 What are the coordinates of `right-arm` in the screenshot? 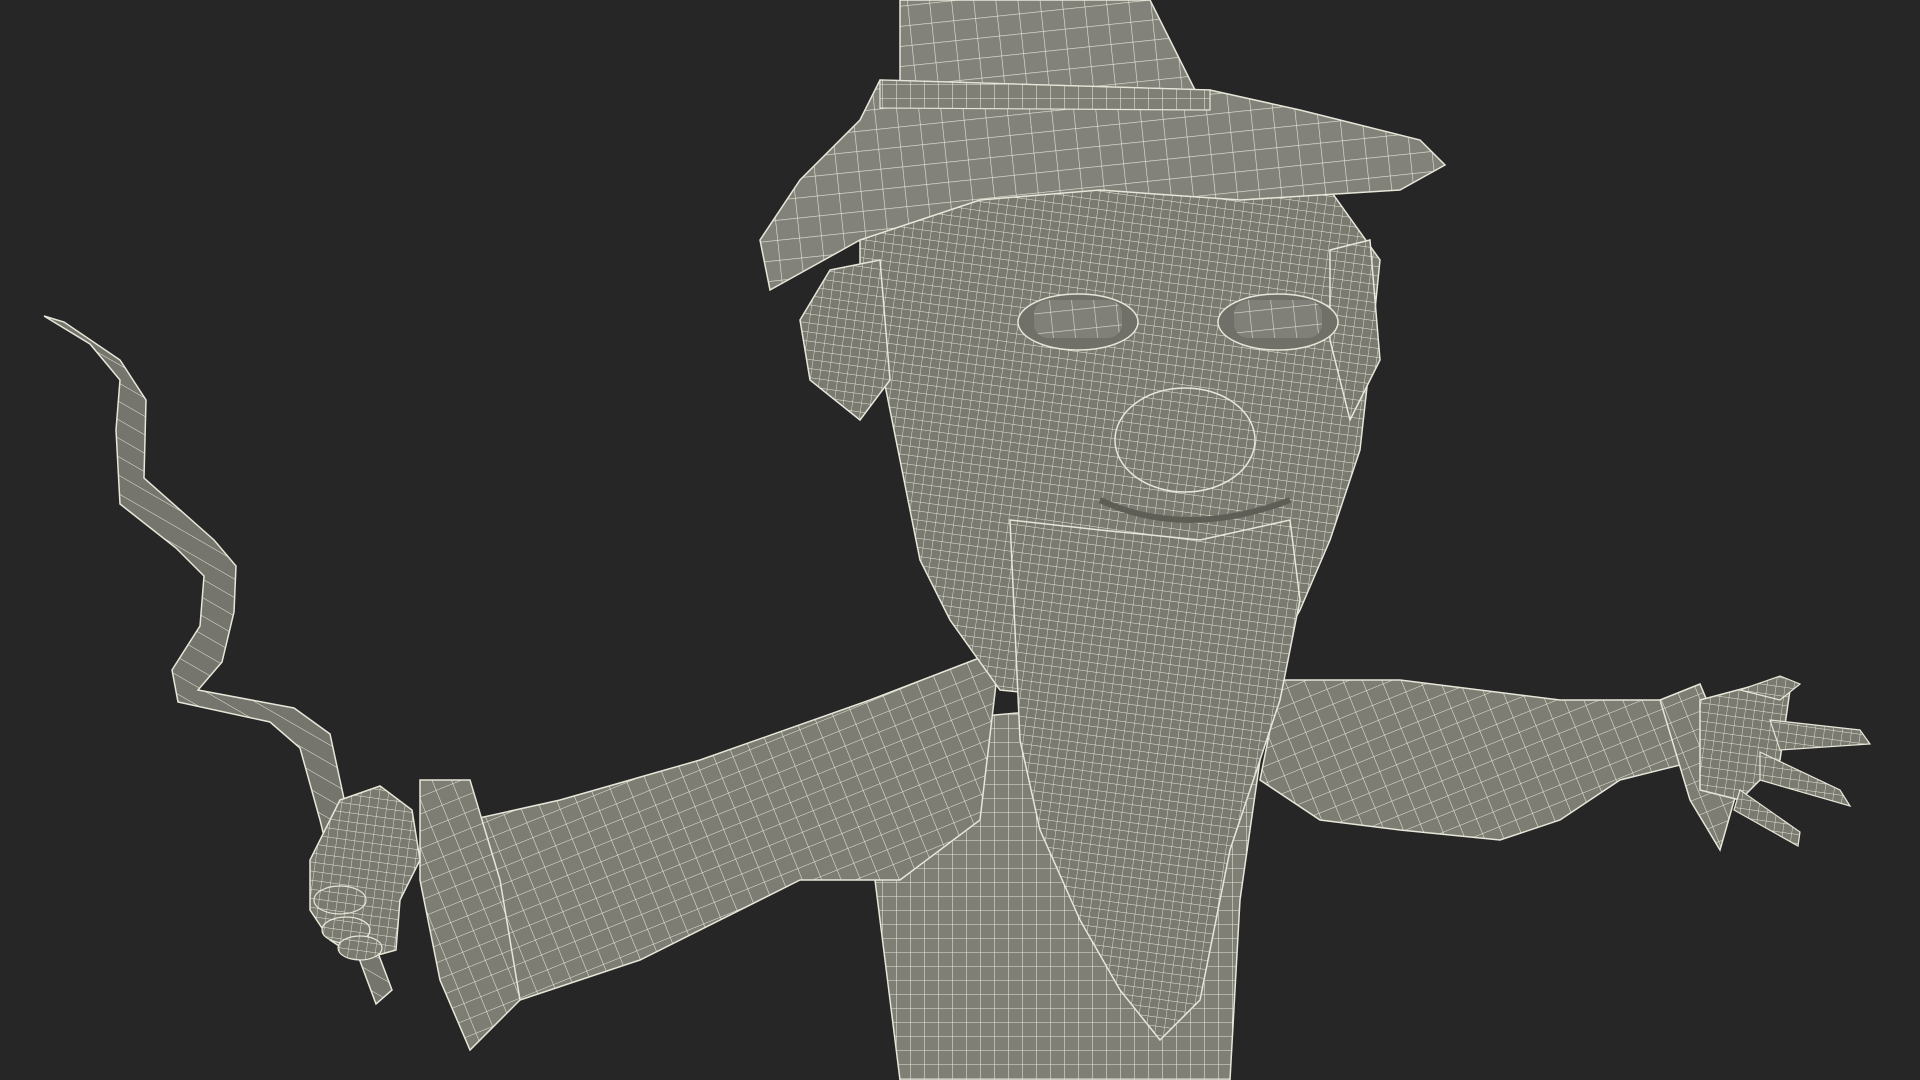 It's located at (1500, 765).